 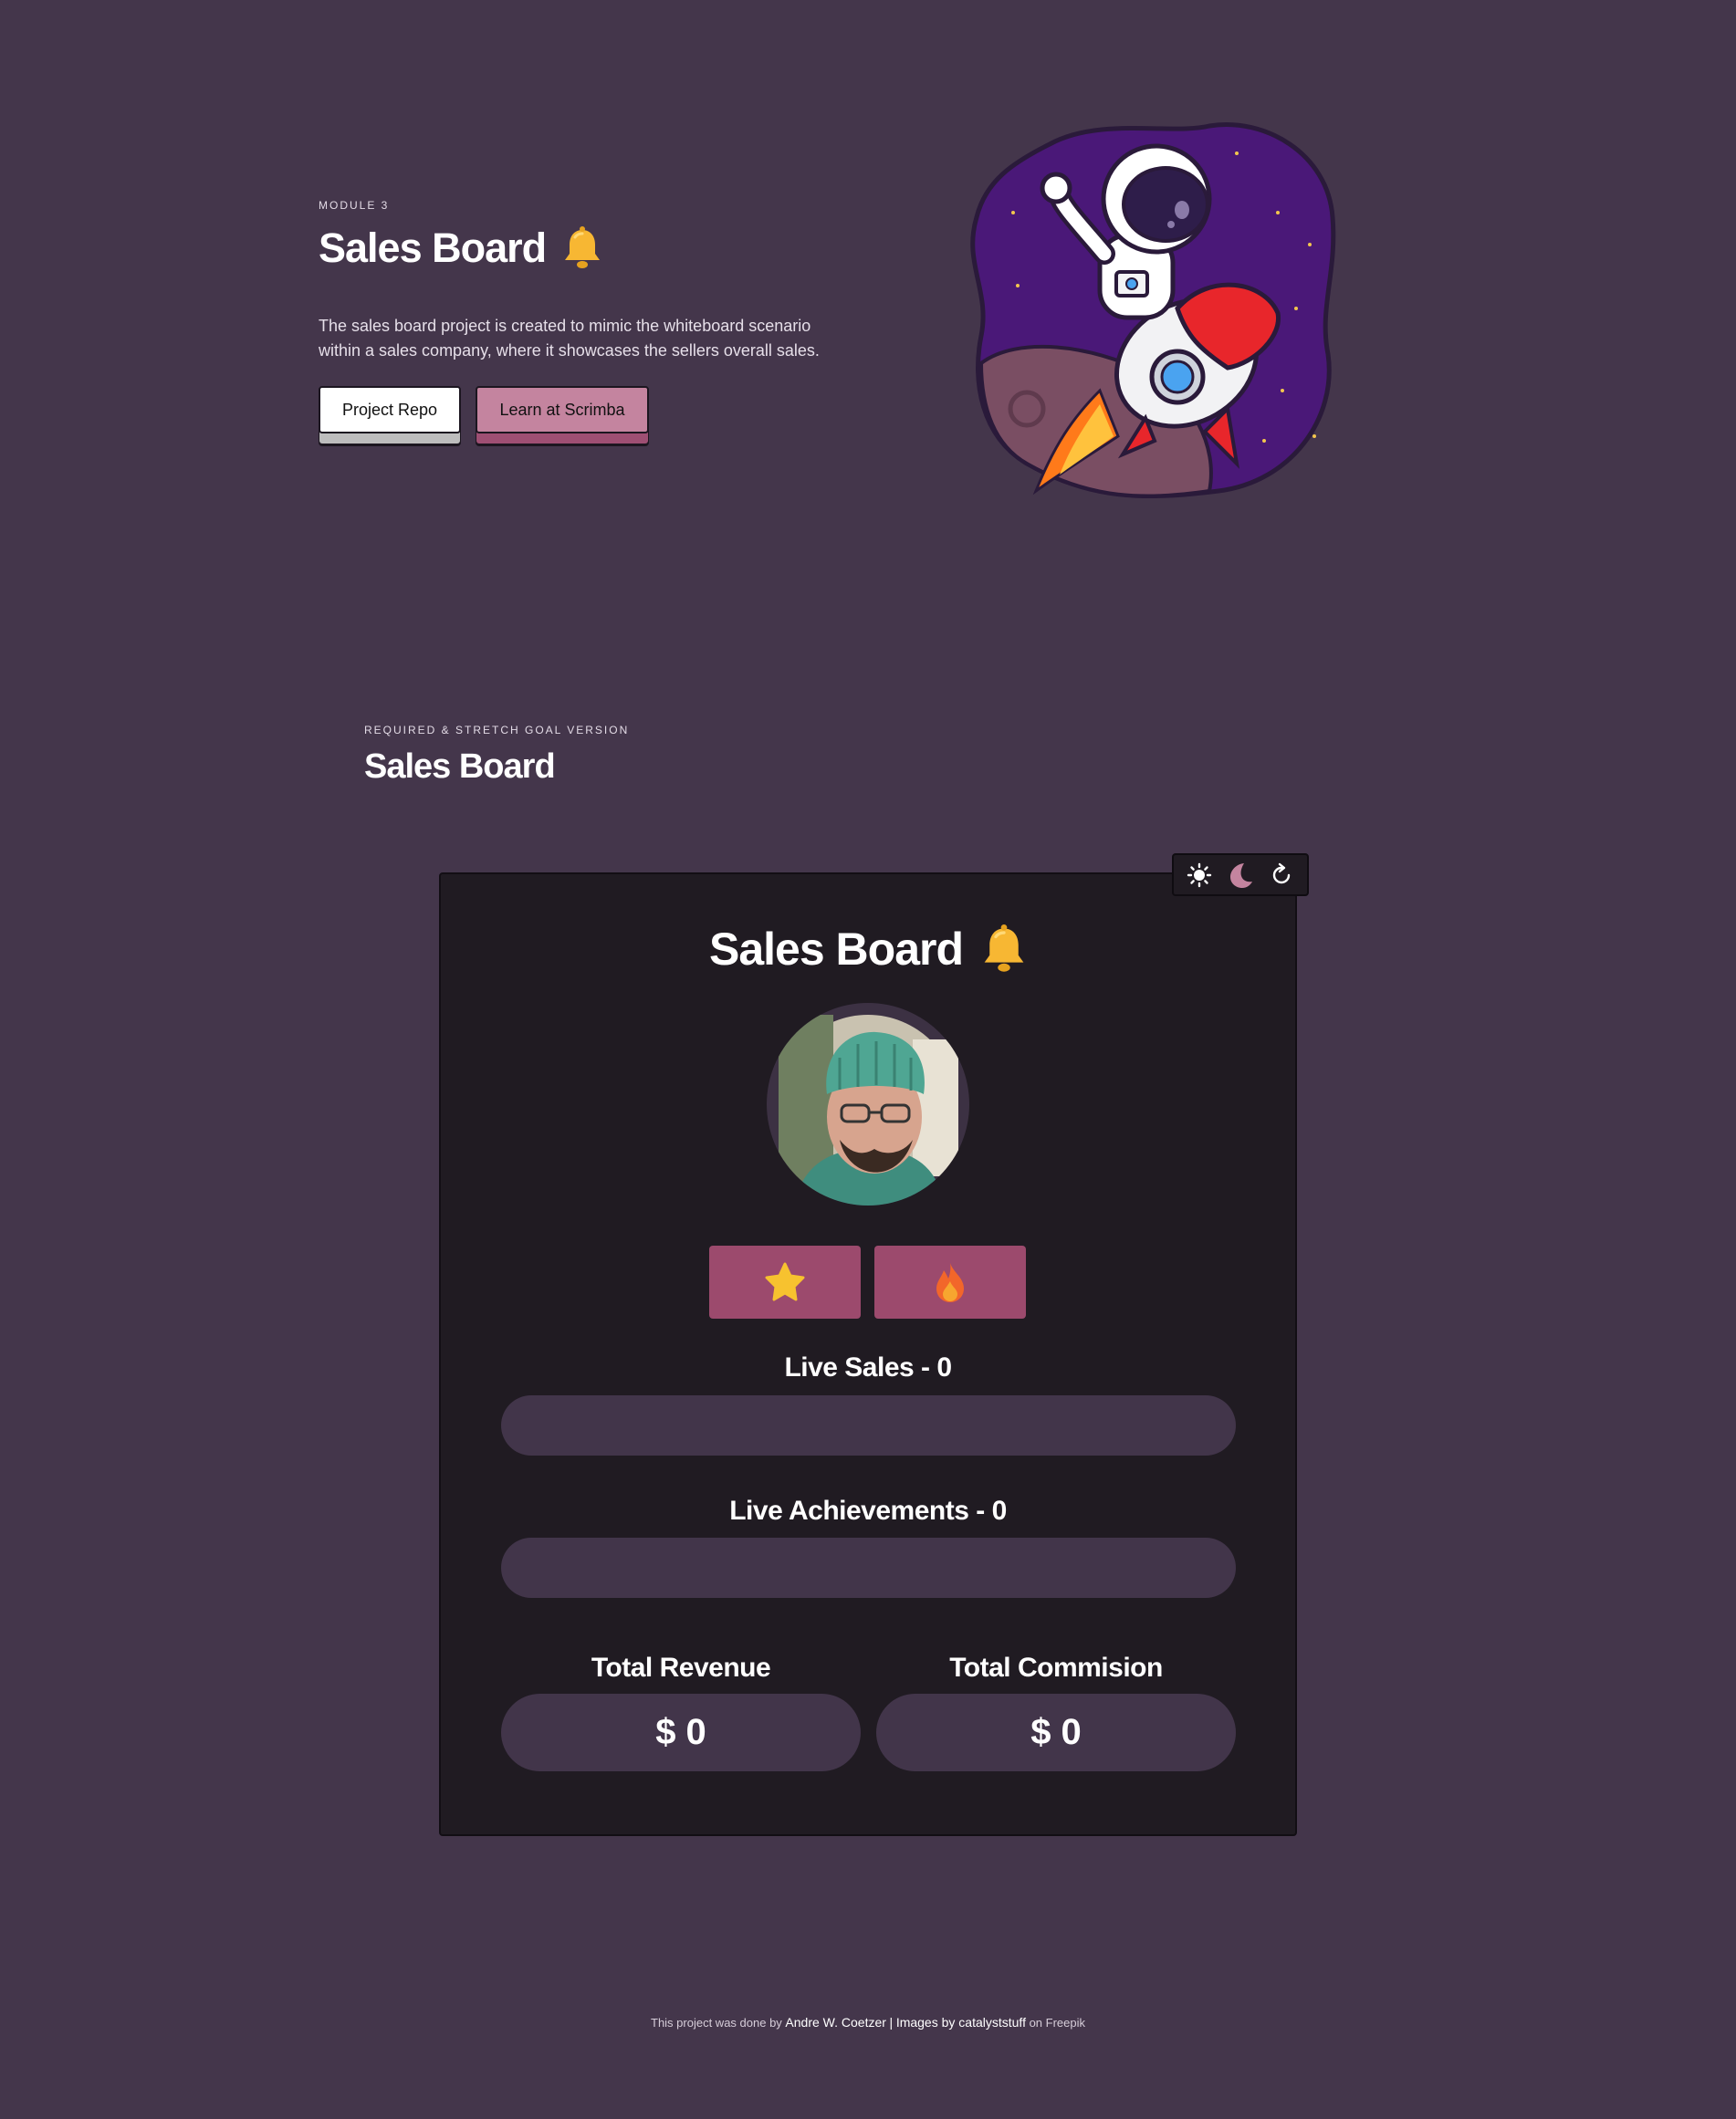 I want to click on project-repo-button: Project Repo, so click(x=390, y=409).